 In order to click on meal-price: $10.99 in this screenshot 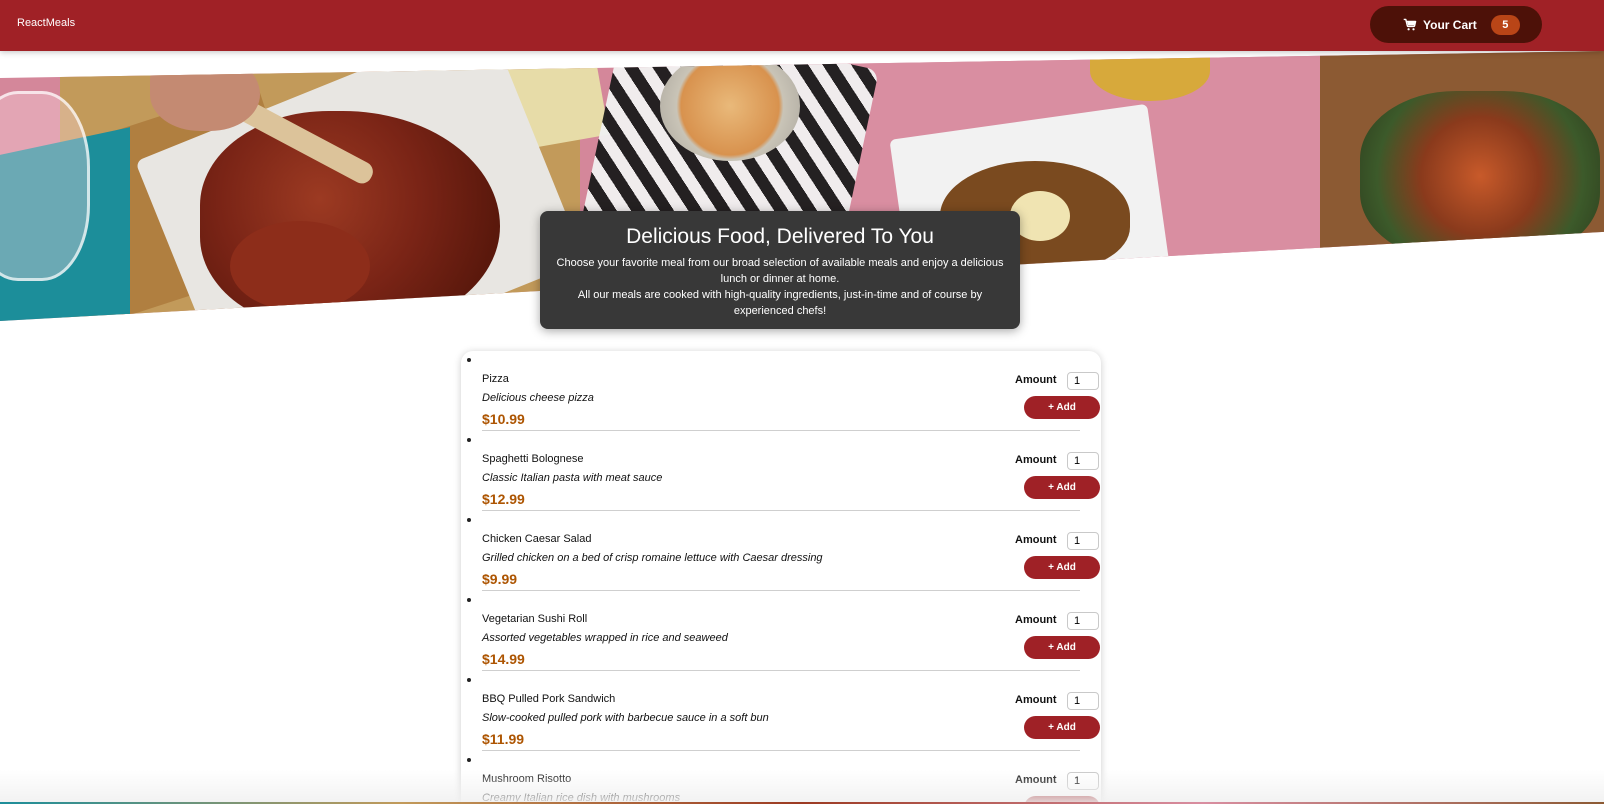, I will do `click(503, 419)`.